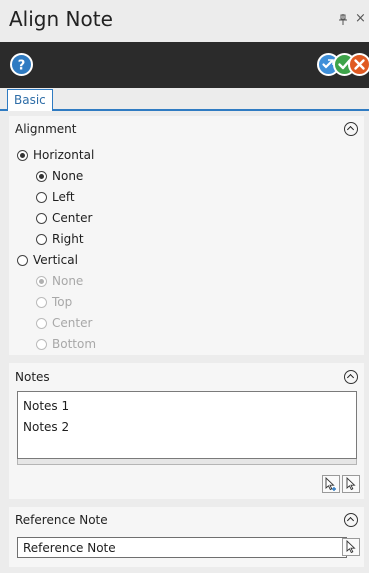 The height and width of the screenshot is (573, 369). What do you see at coordinates (343, 20) in the screenshot?
I see `pin-icon` at bounding box center [343, 20].